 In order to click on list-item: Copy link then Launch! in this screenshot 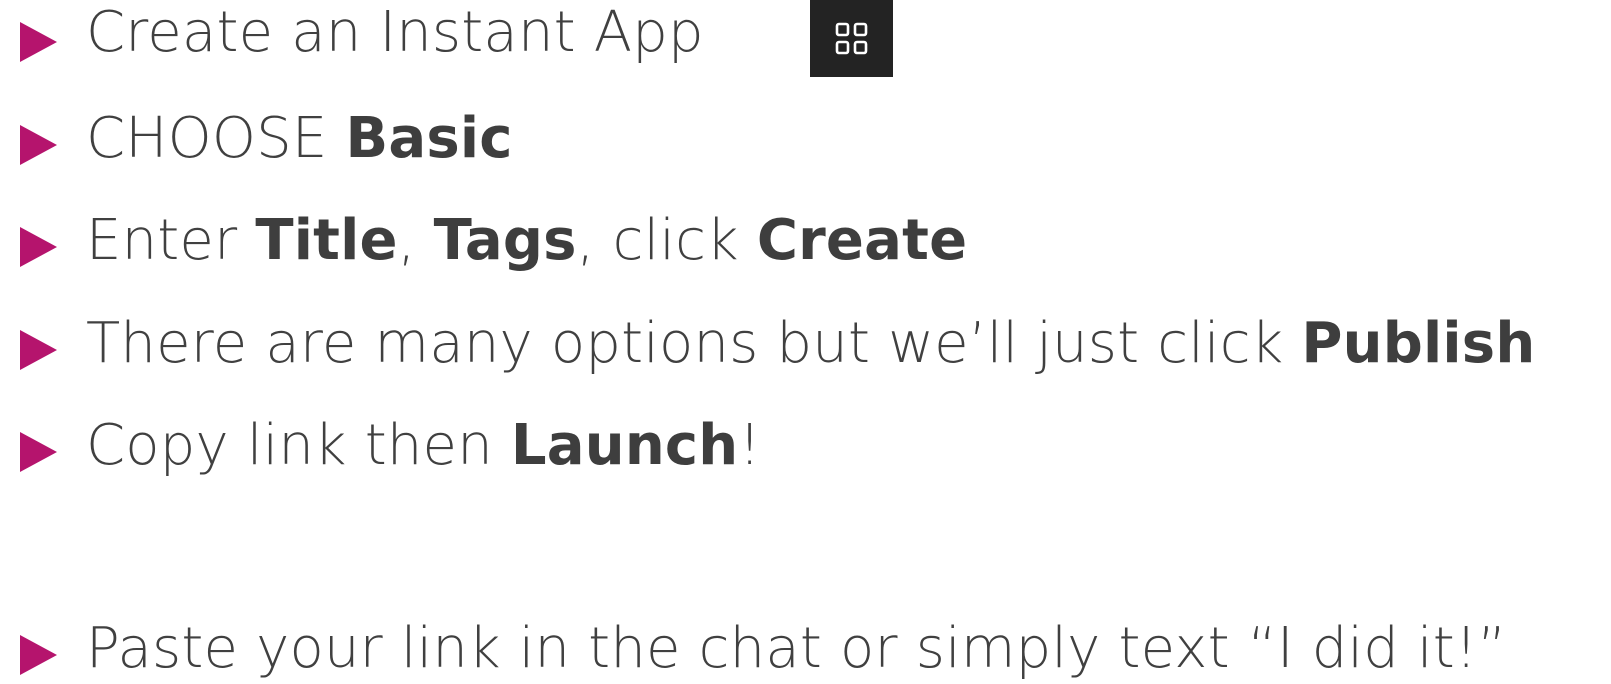, I will do `click(805, 450)`.